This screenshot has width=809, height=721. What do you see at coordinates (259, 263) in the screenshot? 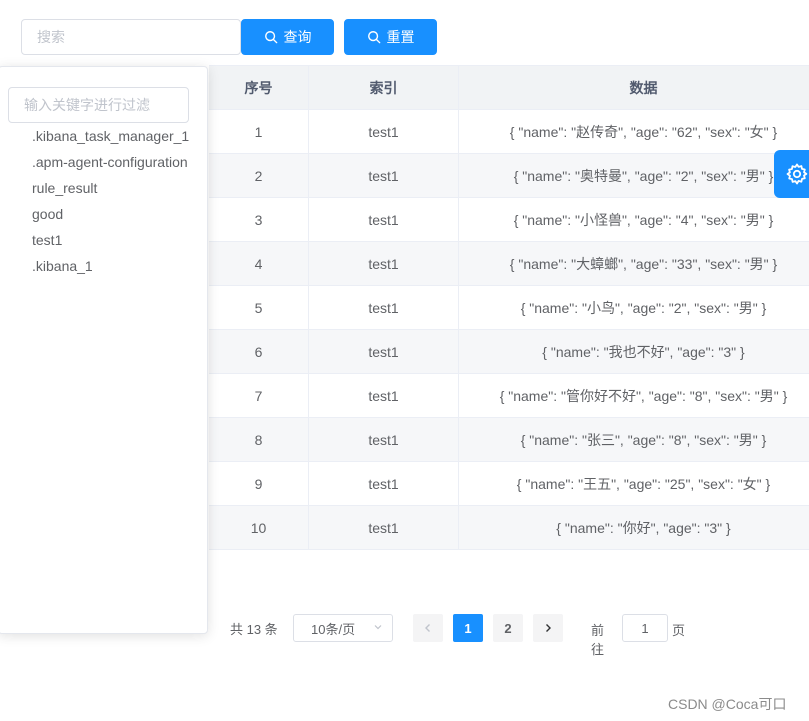
I see `cell-no: 4` at bounding box center [259, 263].